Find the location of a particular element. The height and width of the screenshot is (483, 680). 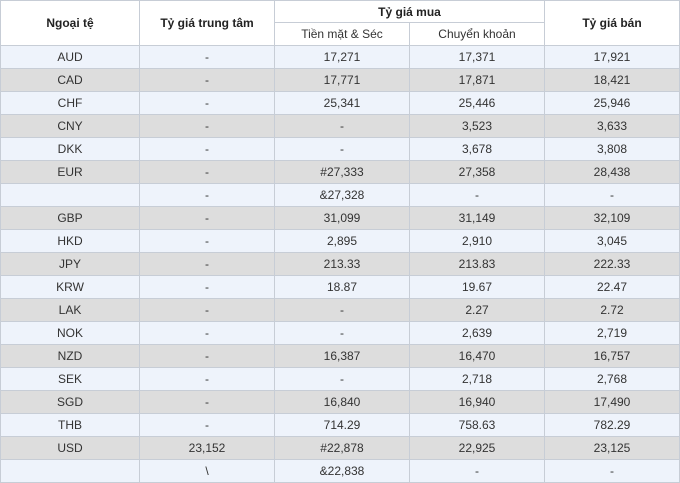

cell-sell-rate: 22.47 is located at coordinates (612, 287).